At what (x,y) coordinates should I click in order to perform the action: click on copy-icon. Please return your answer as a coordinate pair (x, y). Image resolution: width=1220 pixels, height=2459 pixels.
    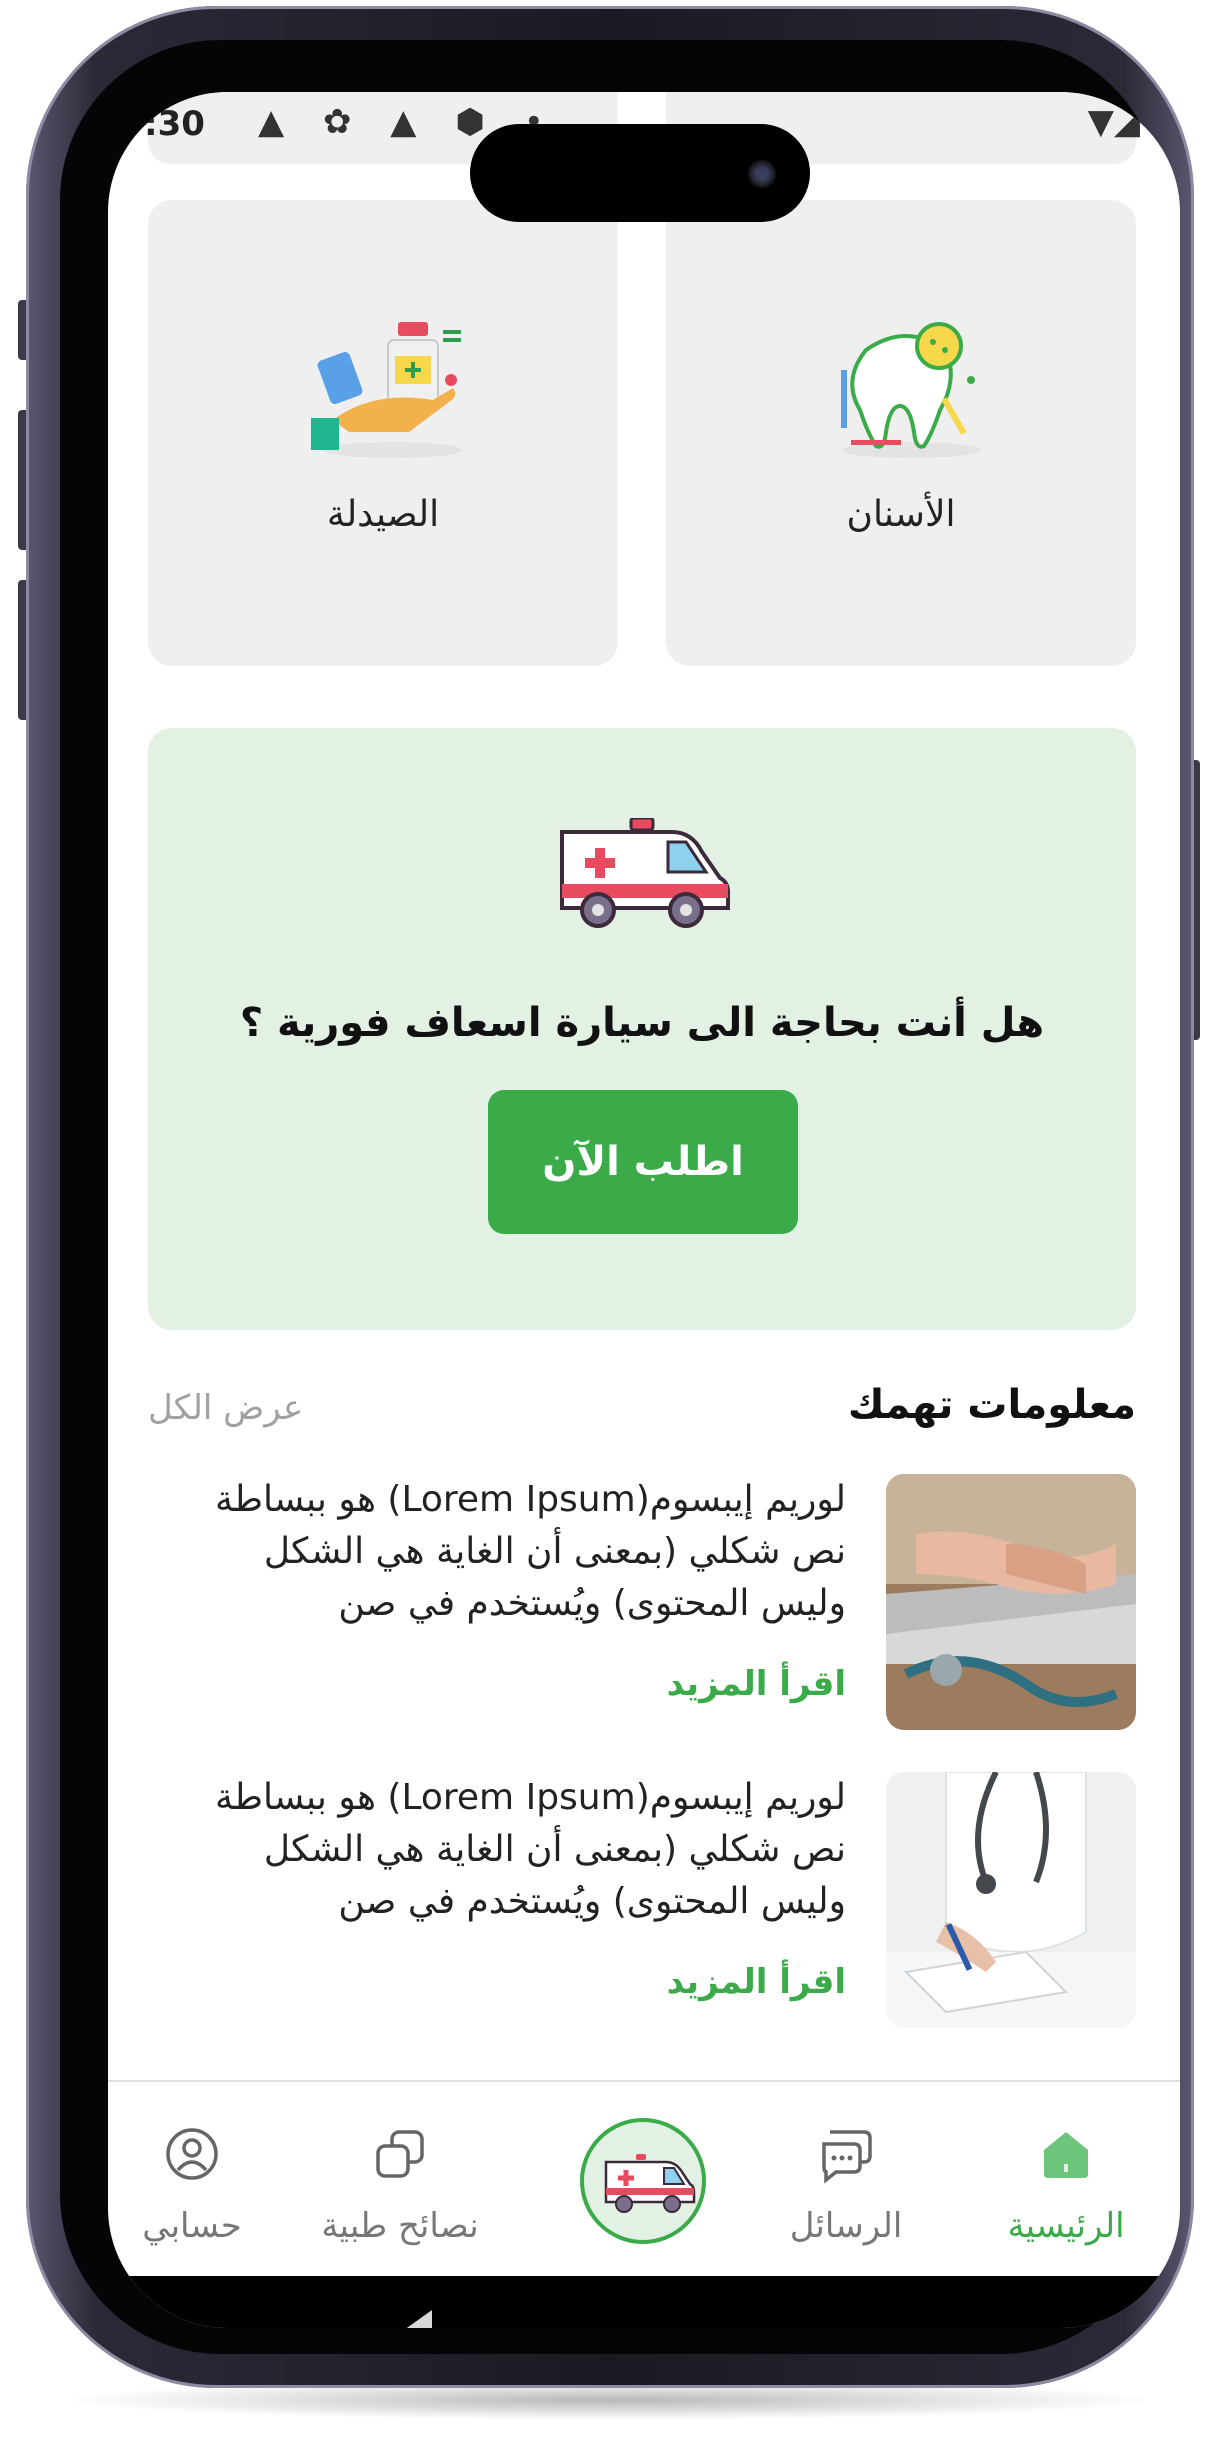
    Looking at the image, I should click on (400, 2154).